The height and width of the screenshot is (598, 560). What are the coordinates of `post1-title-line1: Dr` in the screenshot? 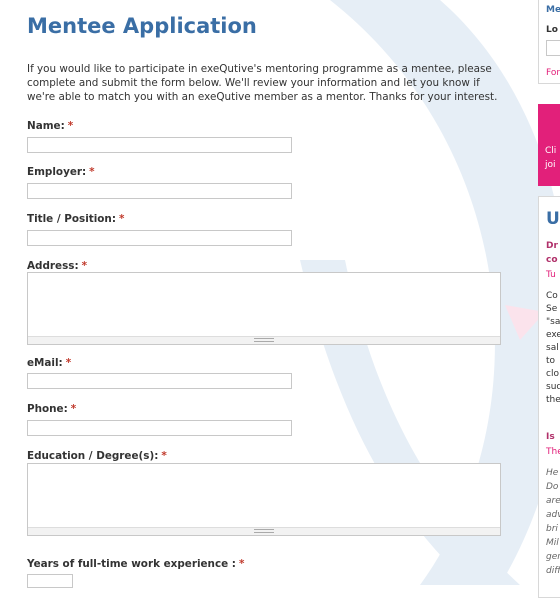 It's located at (552, 246).